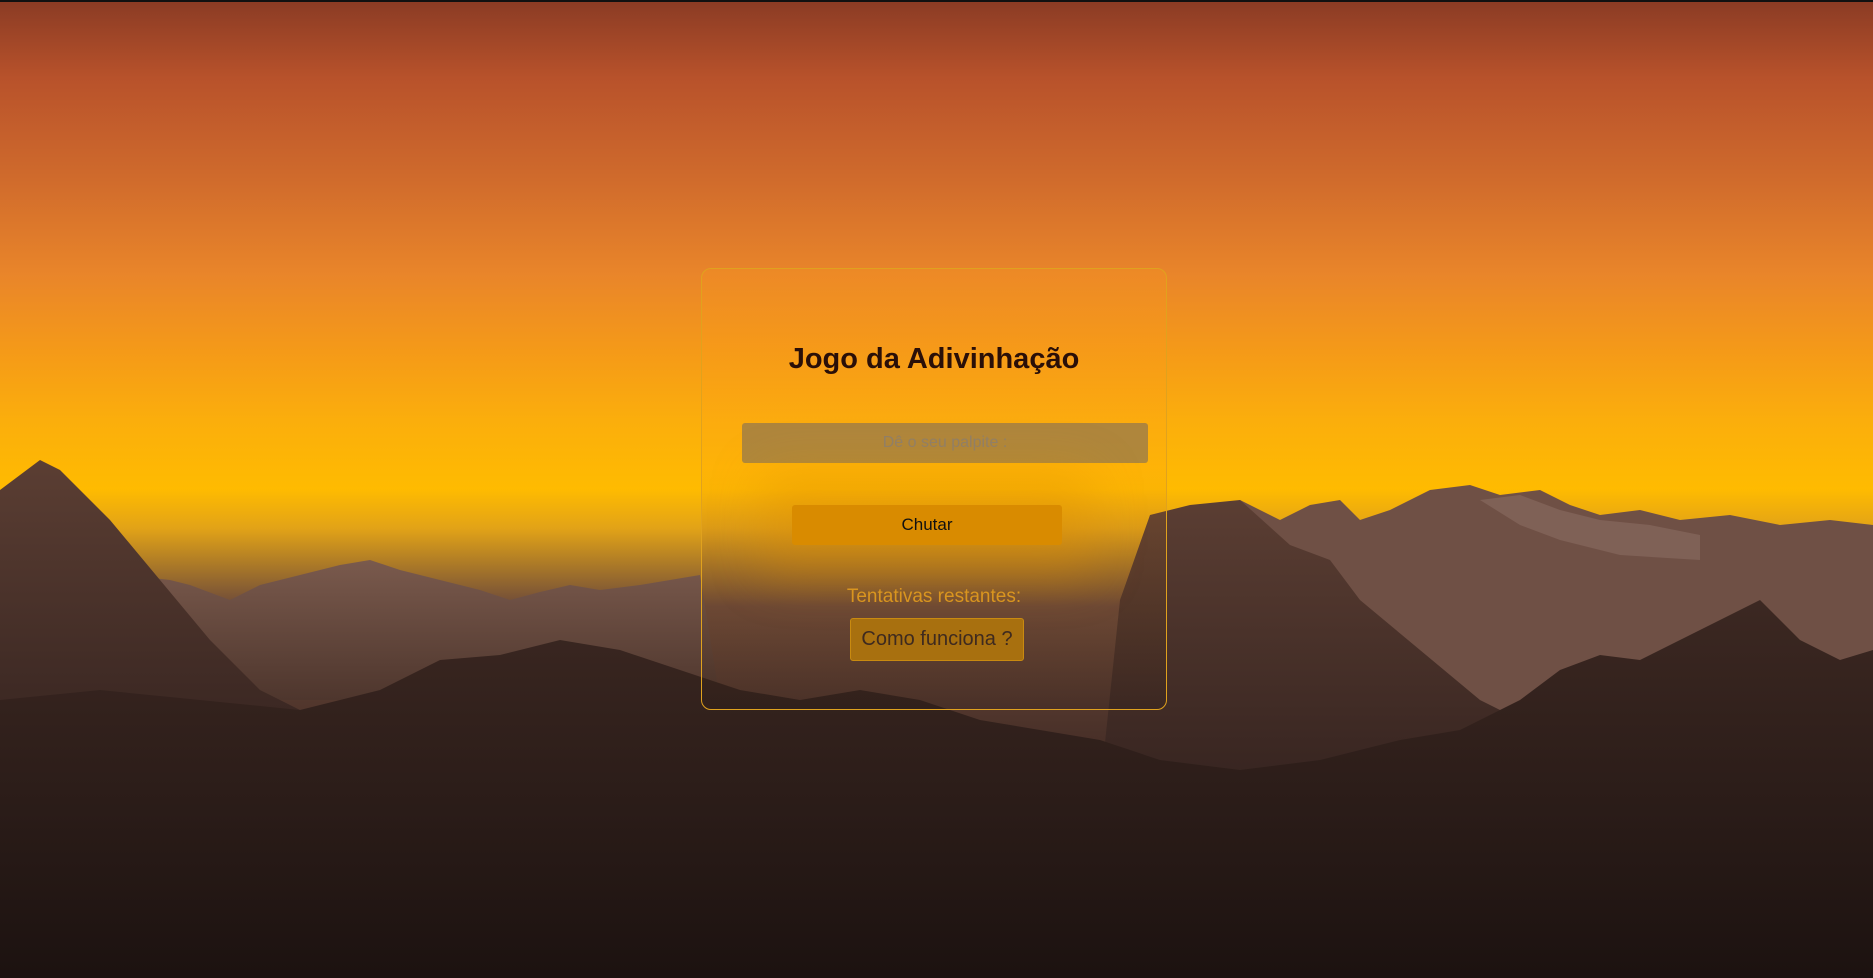  Describe the element at coordinates (937, 639) in the screenshot. I see `how-it-works-button: Como funciona ?` at that location.